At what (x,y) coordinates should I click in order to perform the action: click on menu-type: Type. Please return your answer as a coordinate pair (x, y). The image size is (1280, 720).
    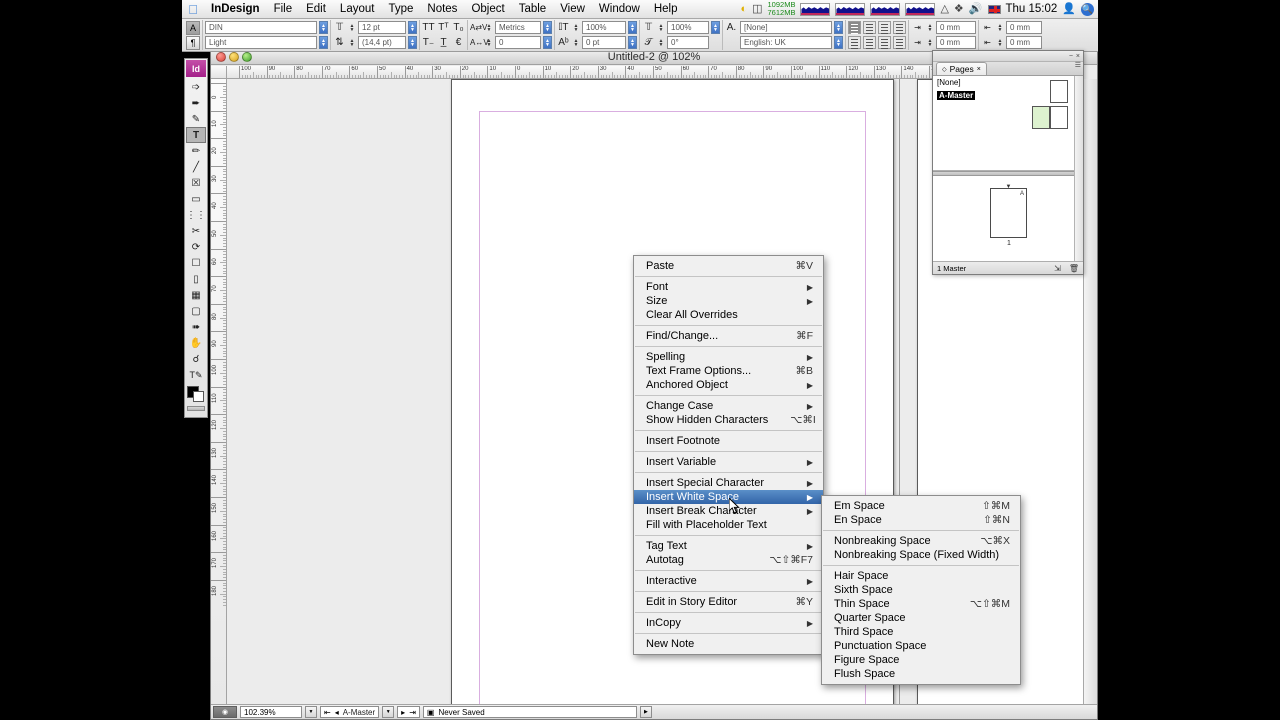
    Looking at the image, I should click on (400, 9).